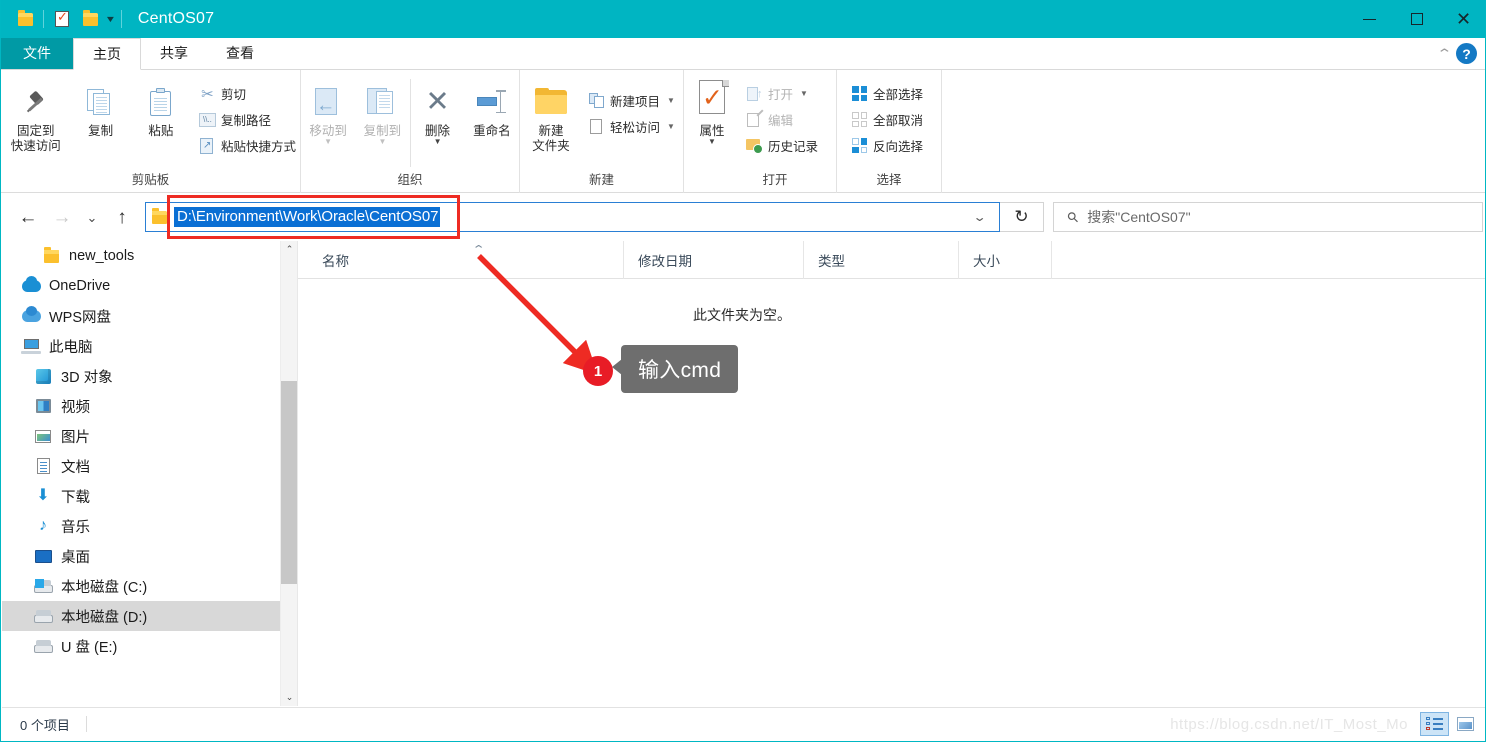 The image size is (1486, 742). What do you see at coordinates (782, 145) in the screenshot?
I see `history-button: 历史记录` at bounding box center [782, 145].